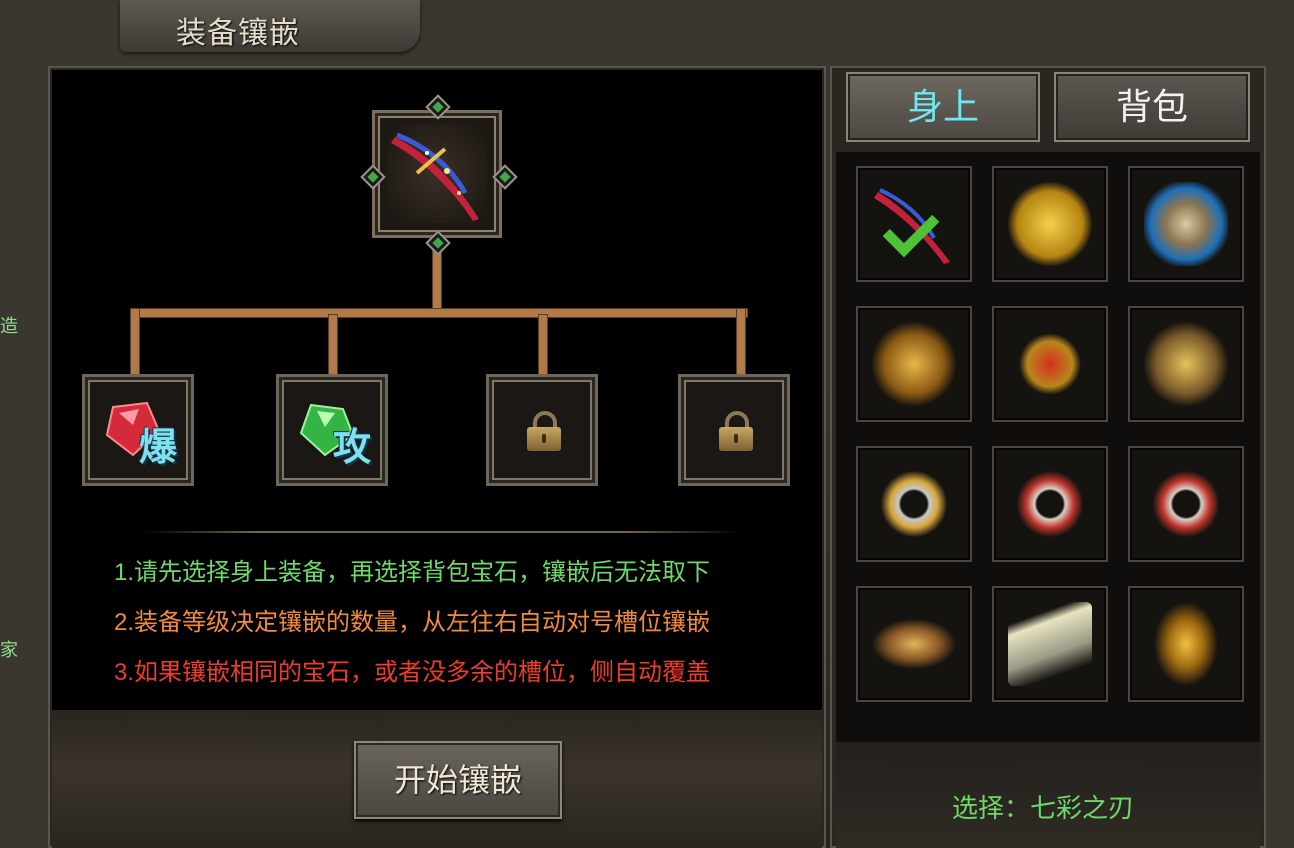 The image size is (1294, 848). Describe the element at coordinates (412, 672) in the screenshot. I see `instruction-3: 3.如果镶嵌相同的宝石，或者没多余的槽位，侧自动覆盖` at that location.